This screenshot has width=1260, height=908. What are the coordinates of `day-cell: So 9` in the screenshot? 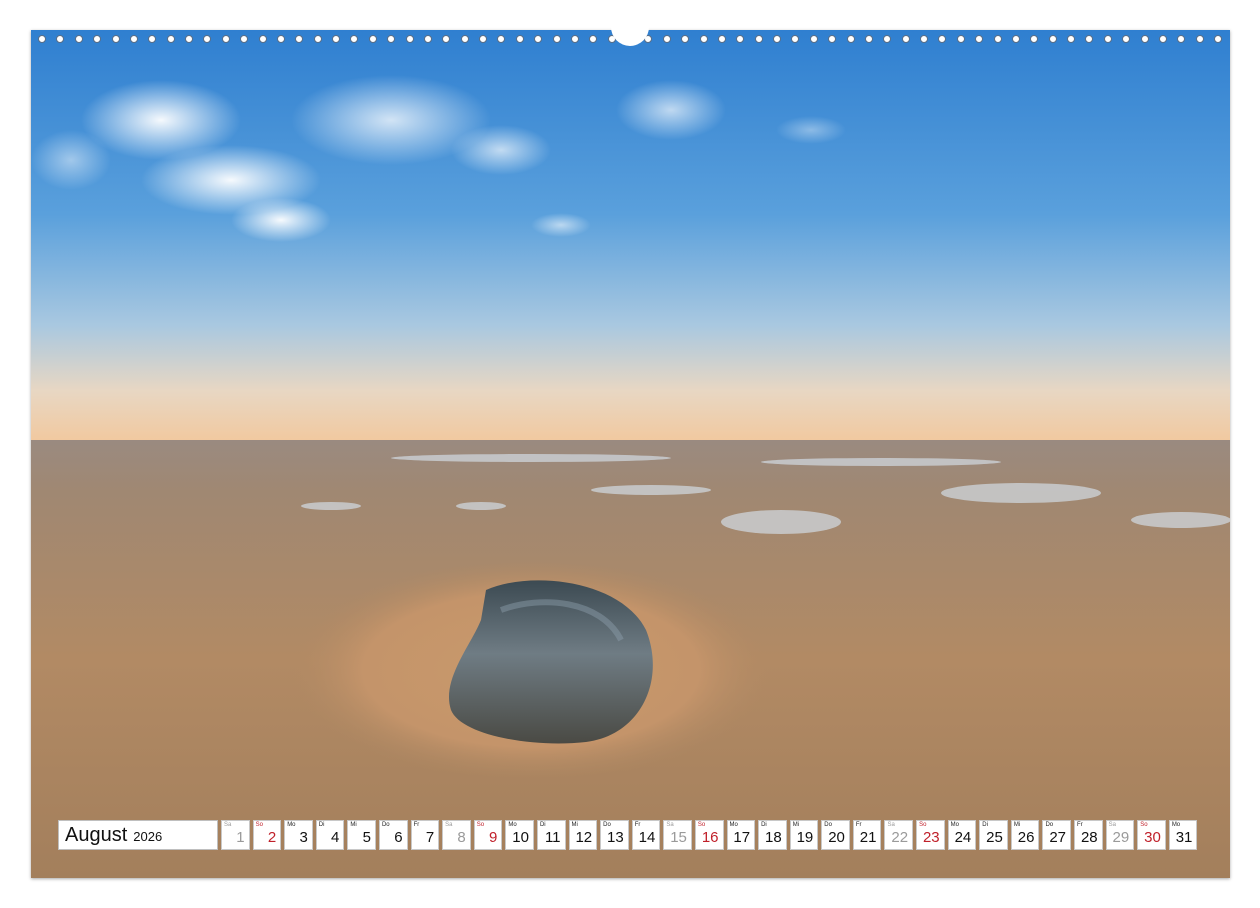 It's located at (488, 835).